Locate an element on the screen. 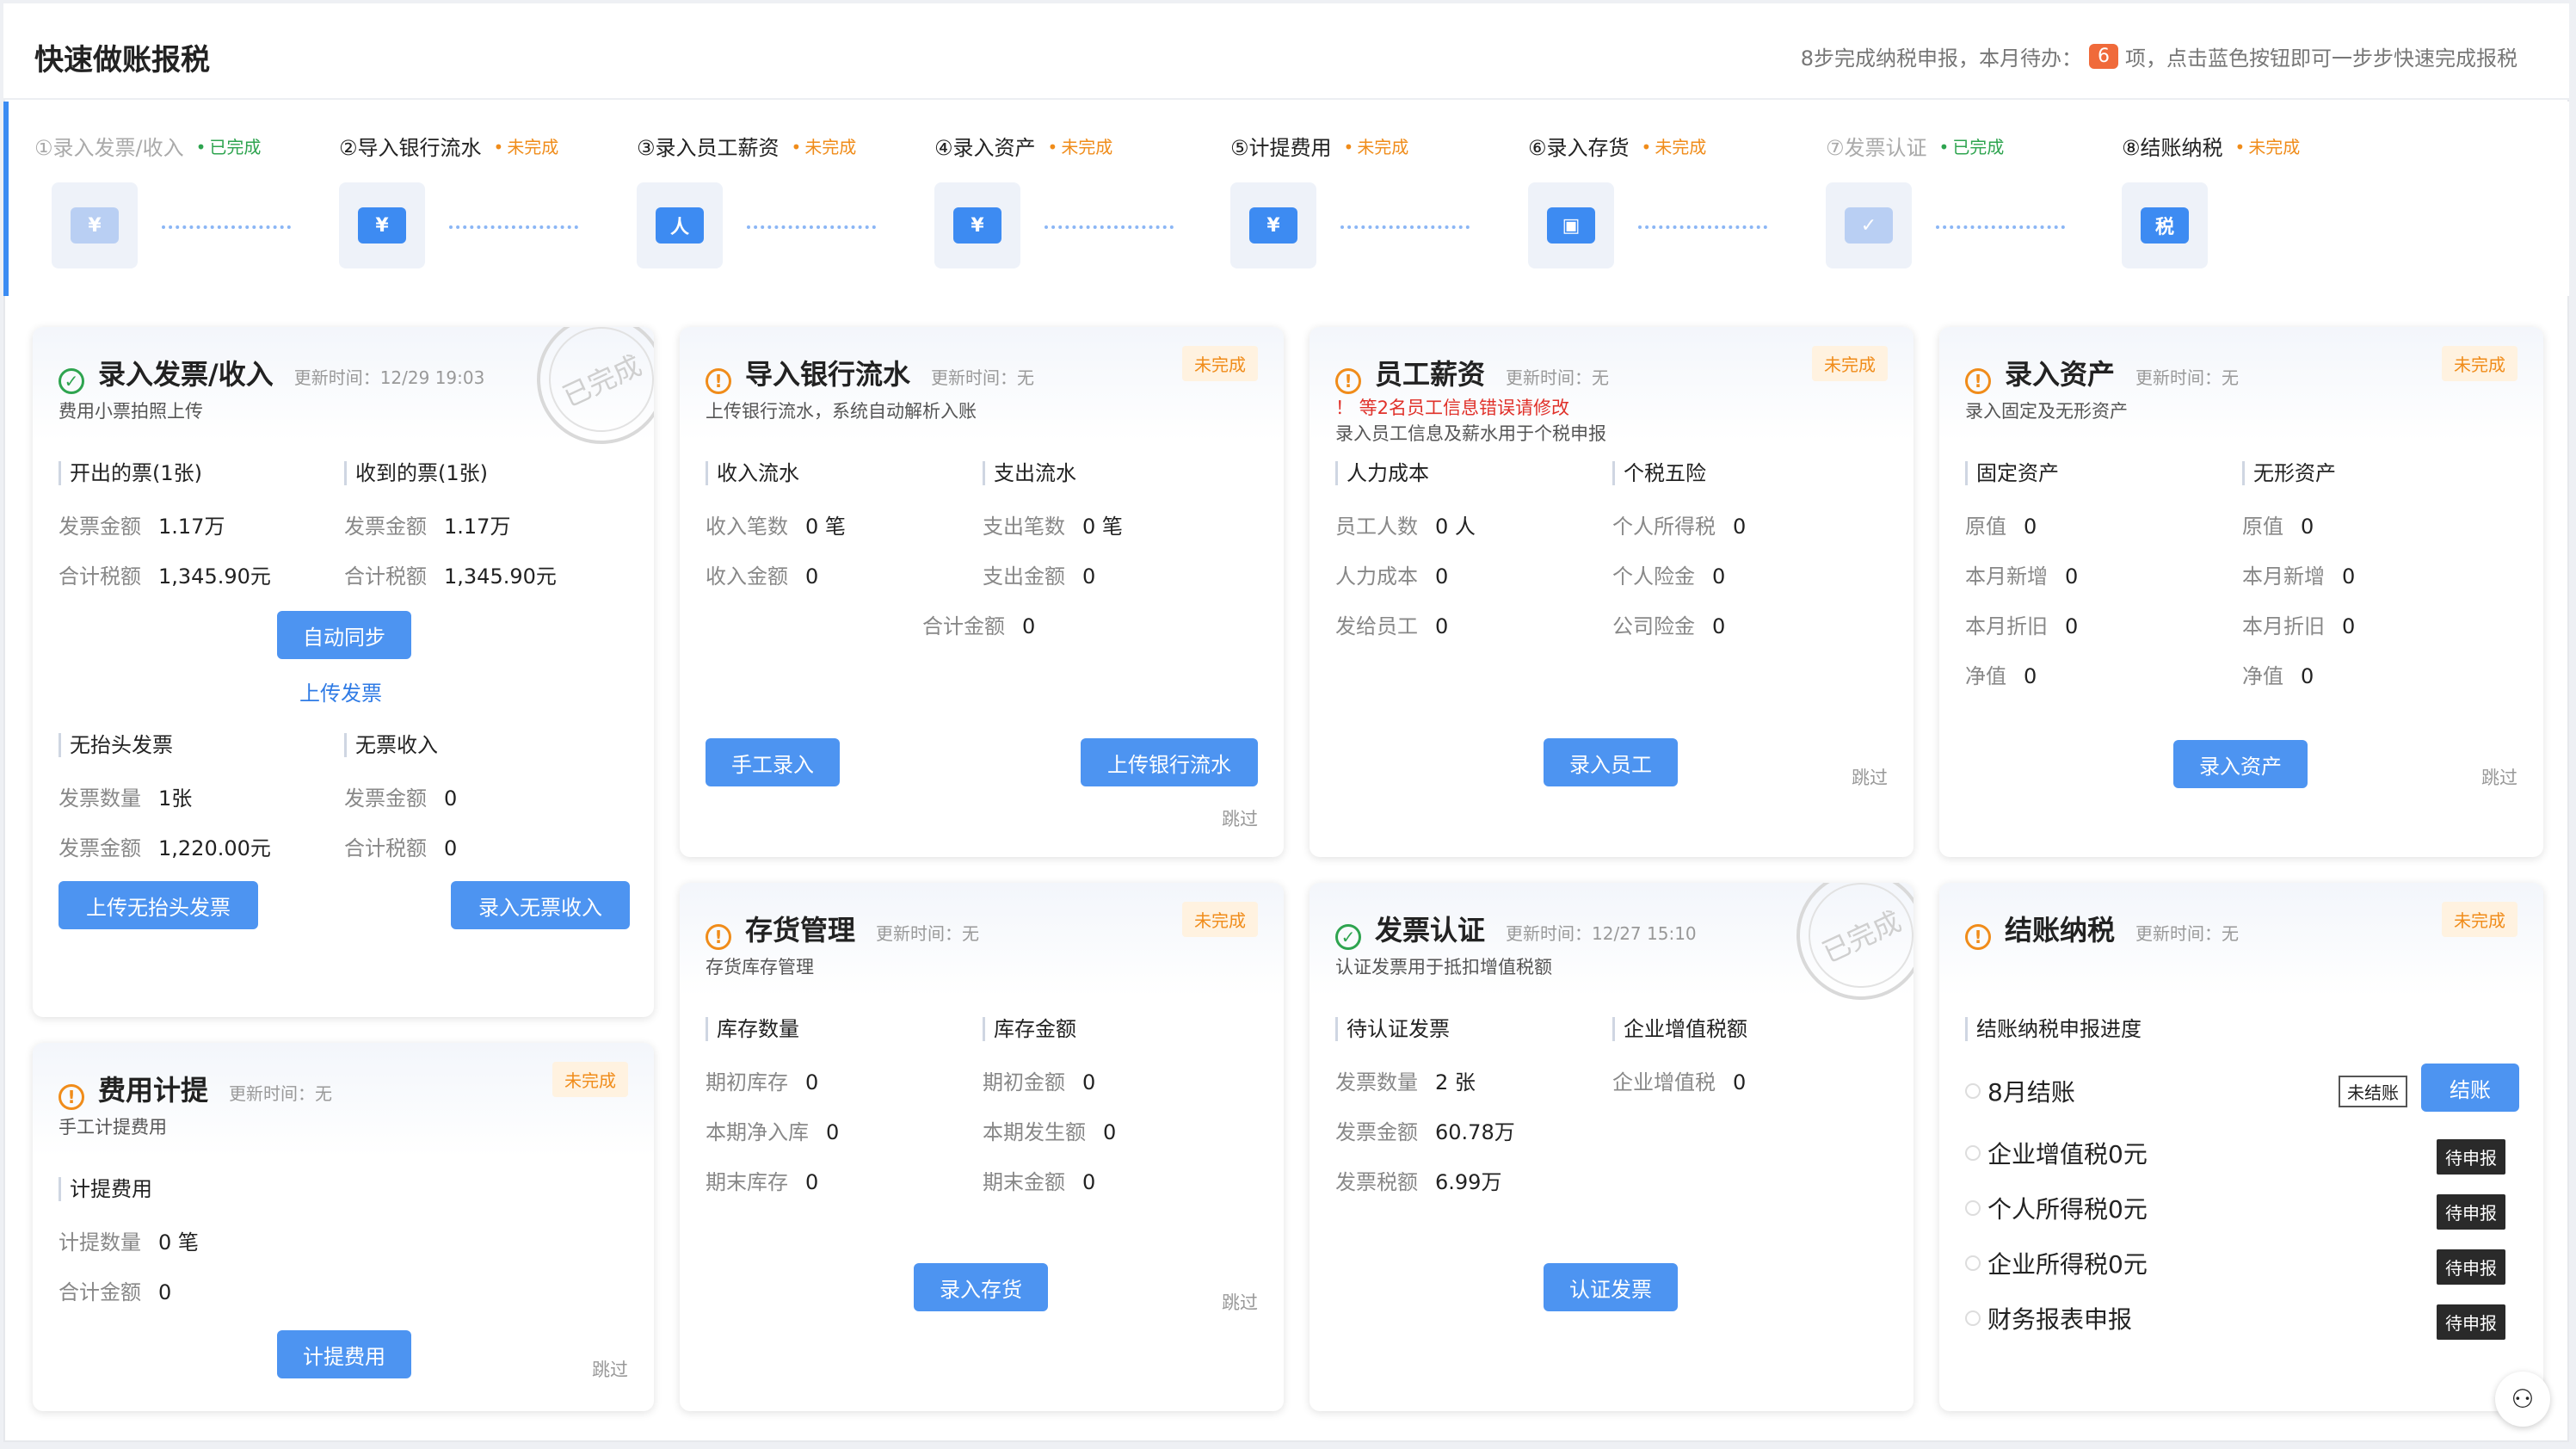  wallet-icon: ¥ is located at coordinates (977, 225).